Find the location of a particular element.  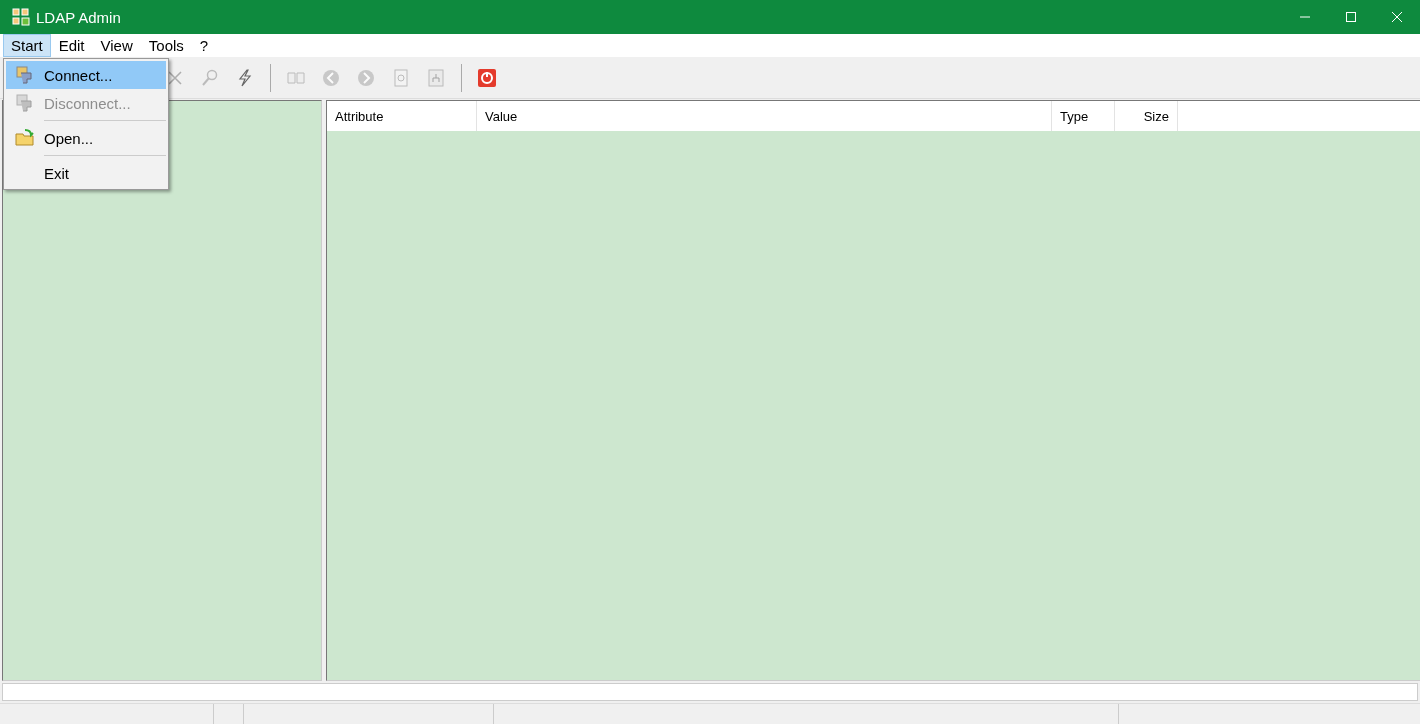

close-icon is located at coordinates (1397, 17).